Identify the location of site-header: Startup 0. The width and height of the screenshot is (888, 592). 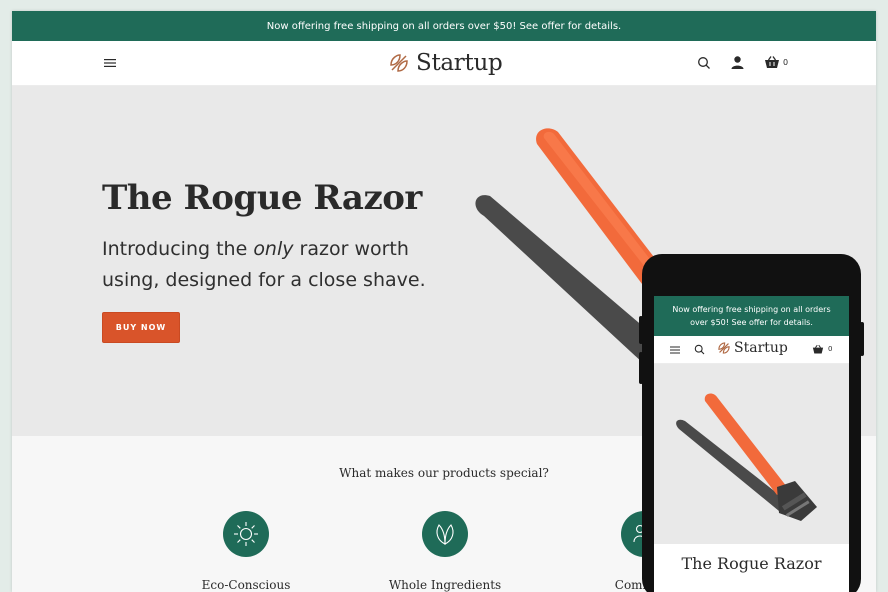
(444, 63).